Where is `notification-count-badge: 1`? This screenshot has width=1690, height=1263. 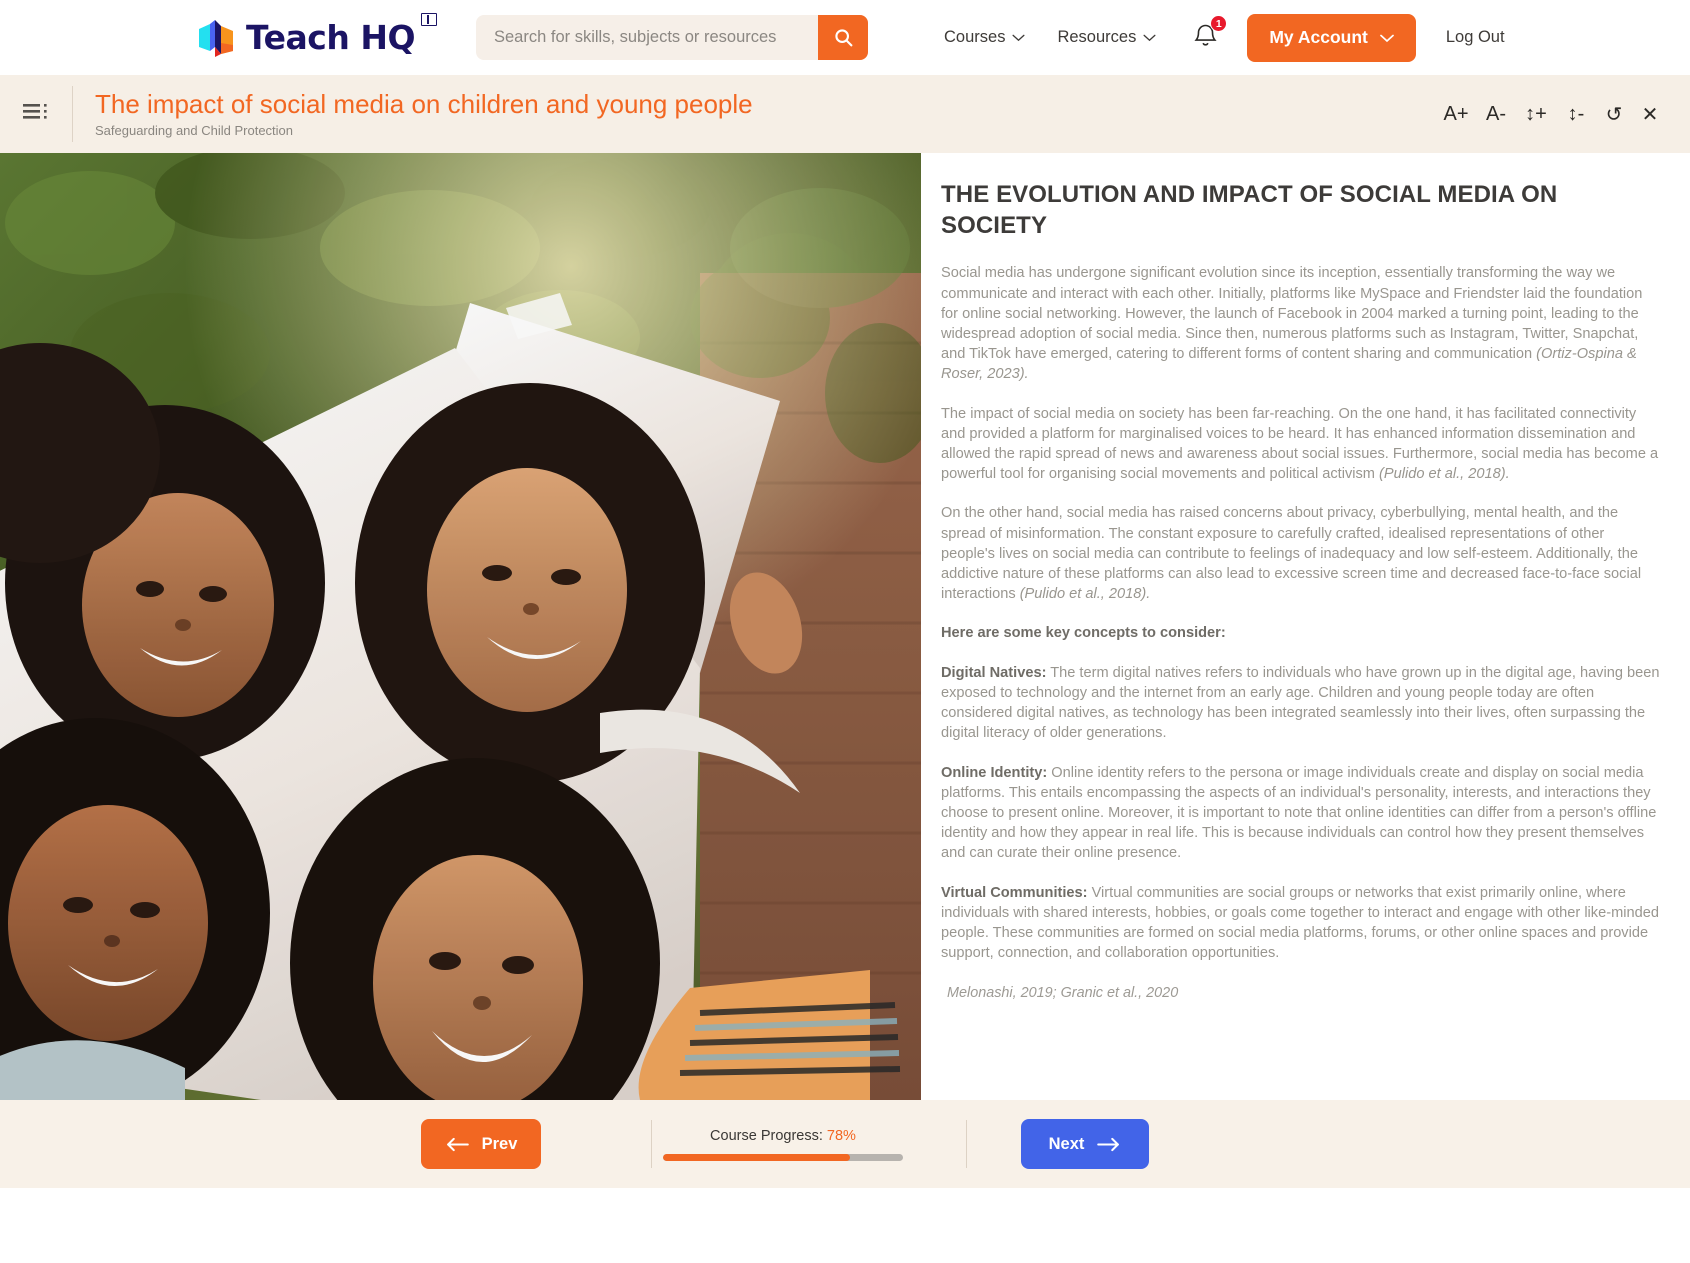
notification-count-badge: 1 is located at coordinates (1219, 23).